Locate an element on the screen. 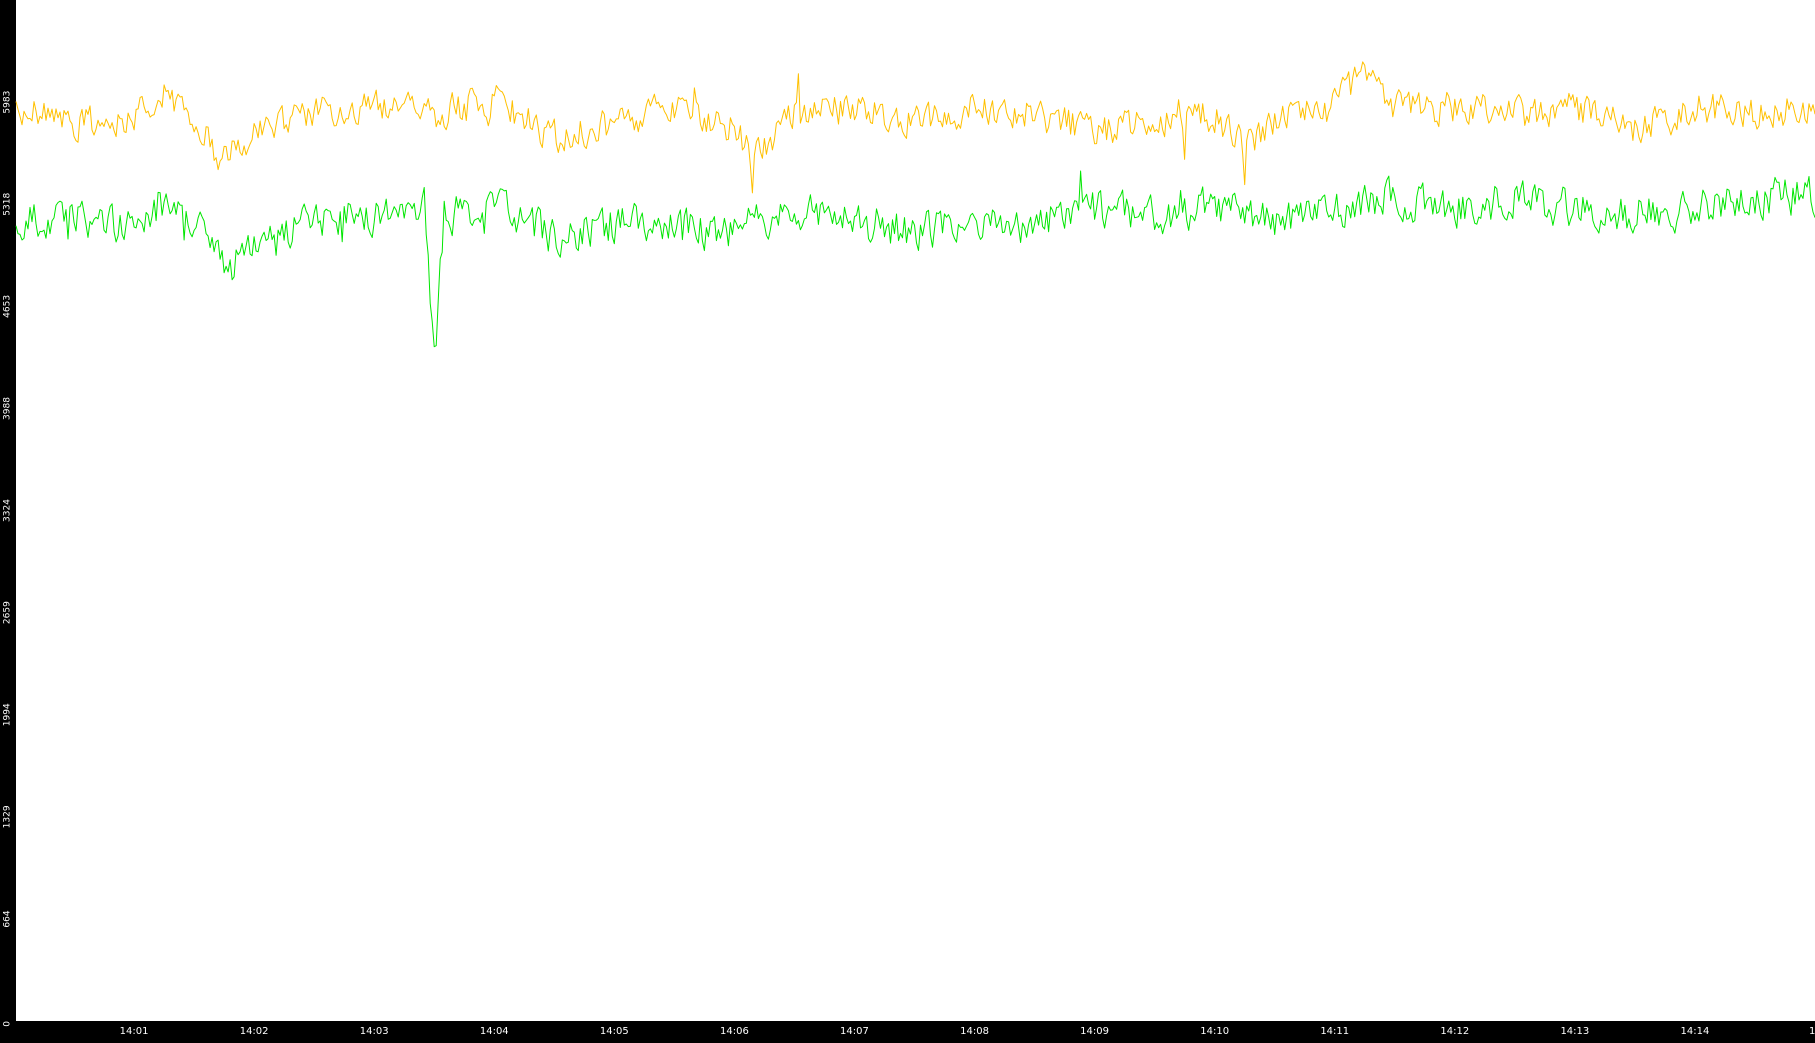 Image resolution: width=1815 pixels, height=1043 pixels. y-tick-label: 3988 is located at coordinates (8, 408).